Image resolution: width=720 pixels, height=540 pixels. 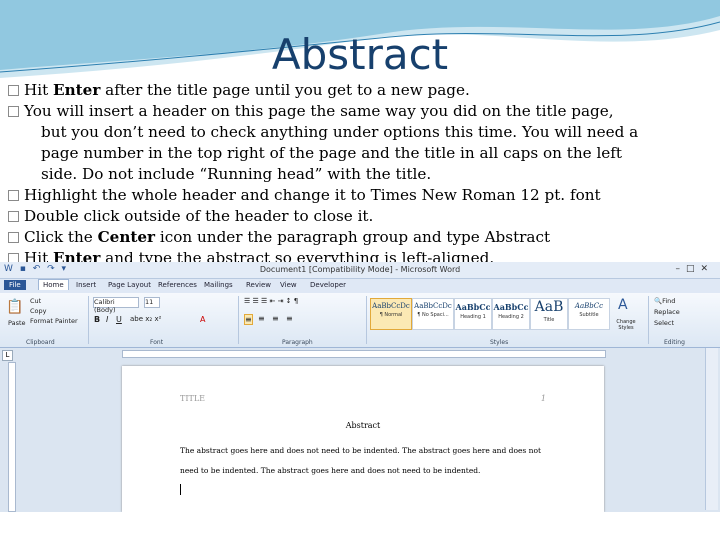 I want to click on find-icon: 🔍, so click(x=658, y=301).